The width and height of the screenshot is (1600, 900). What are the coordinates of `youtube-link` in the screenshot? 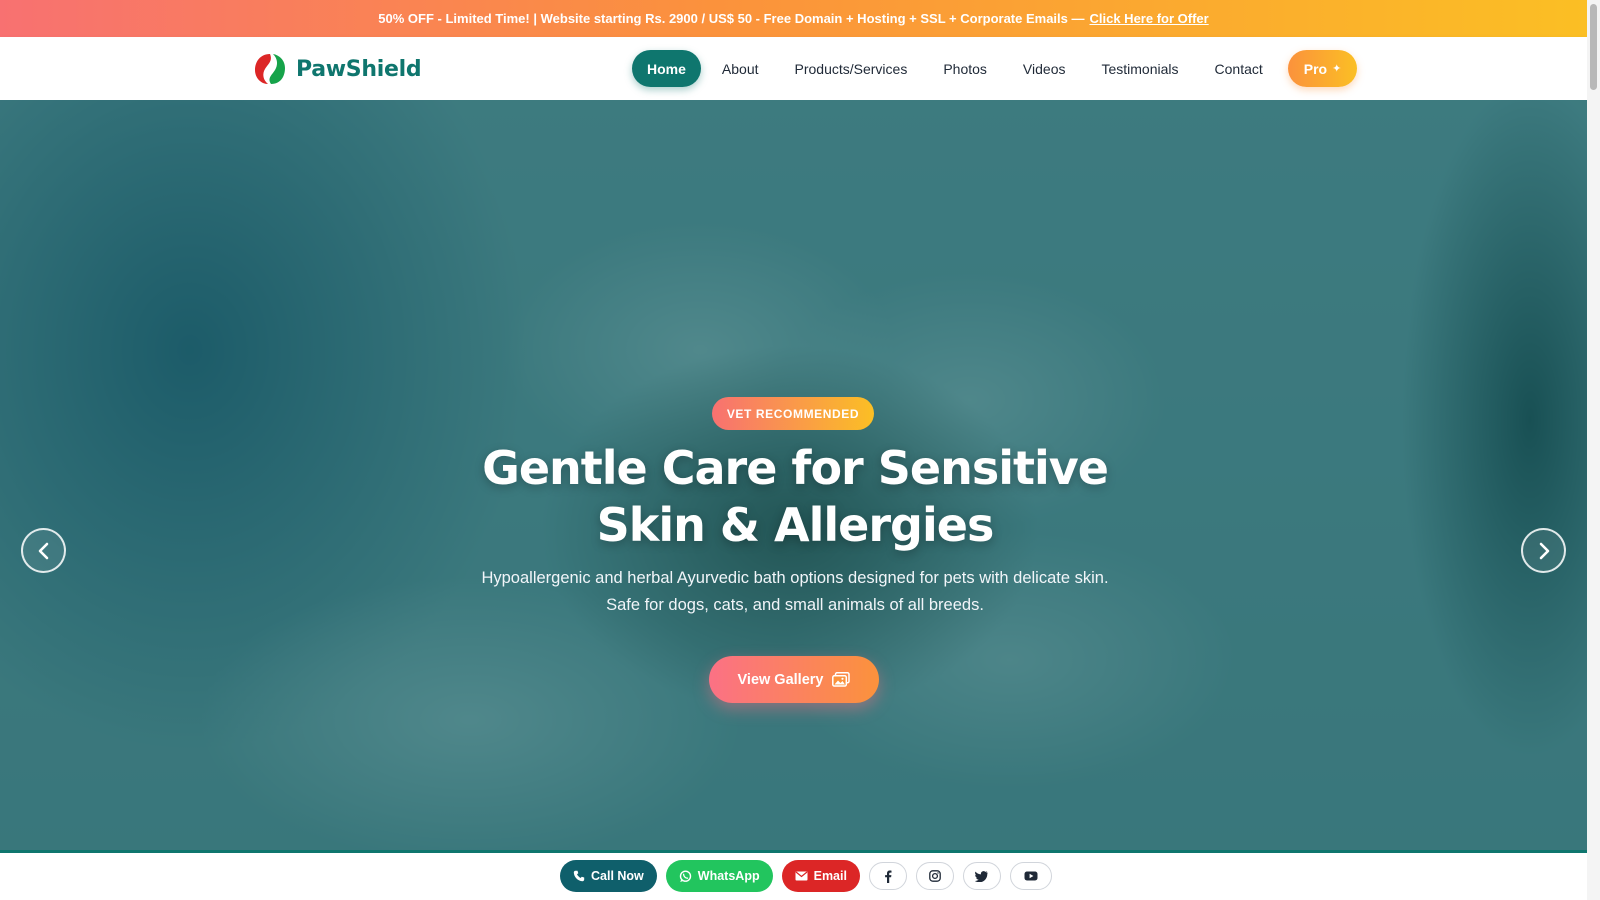 It's located at (1030, 876).